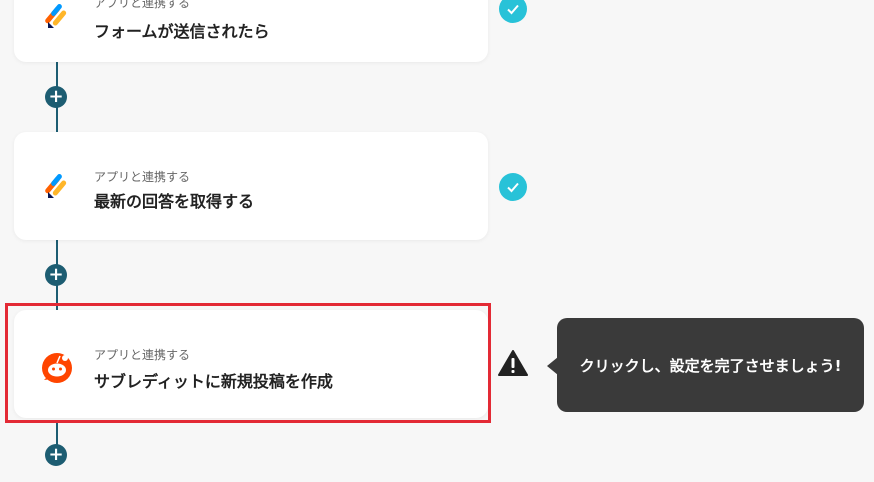  Describe the element at coordinates (248, 363) in the screenshot. I see `highlight-frame` at that location.